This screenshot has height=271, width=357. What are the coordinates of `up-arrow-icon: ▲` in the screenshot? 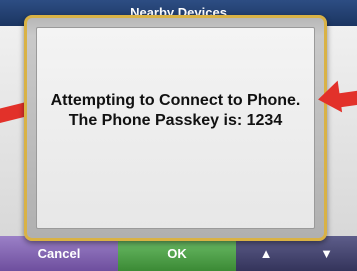 It's located at (266, 253).